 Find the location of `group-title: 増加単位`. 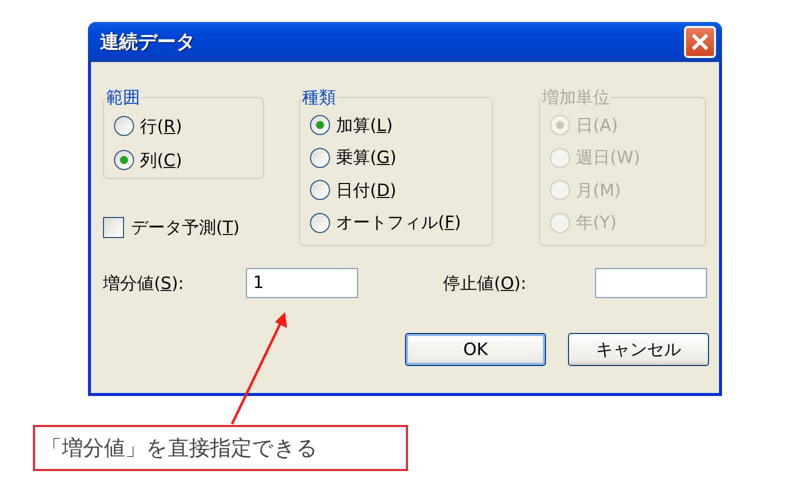

group-title: 増加単位 is located at coordinates (576, 98).